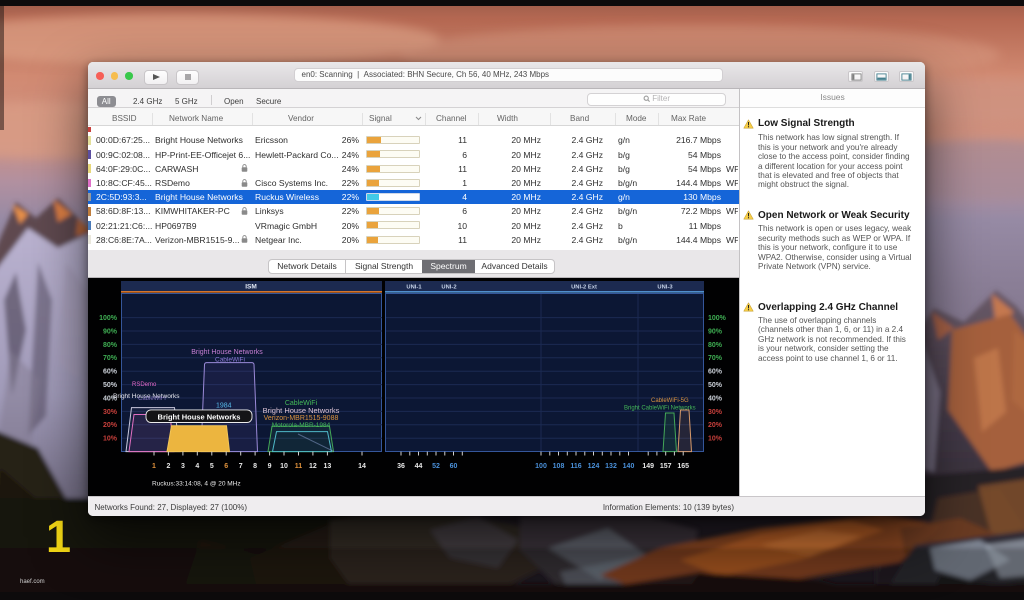 The width and height of the screenshot is (1024, 600). What do you see at coordinates (584, 288) in the screenshot?
I see `svg-text: UNI-2 Ext` at bounding box center [584, 288].